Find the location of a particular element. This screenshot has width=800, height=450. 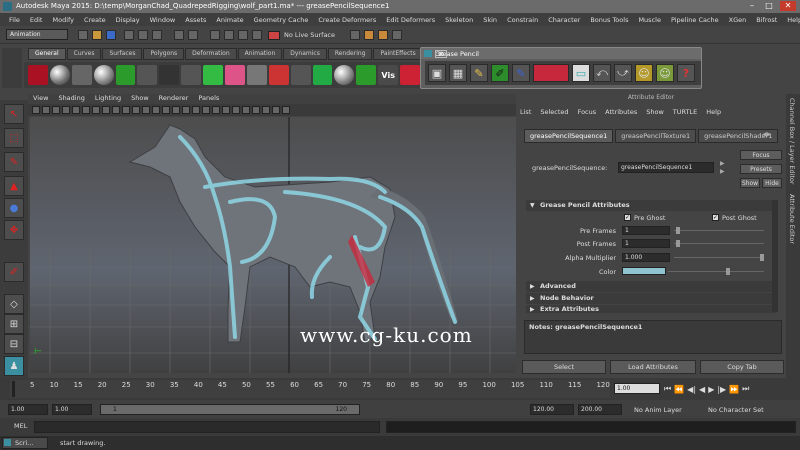

pre-ghost-checkbox: ✓ is located at coordinates (627, 217).